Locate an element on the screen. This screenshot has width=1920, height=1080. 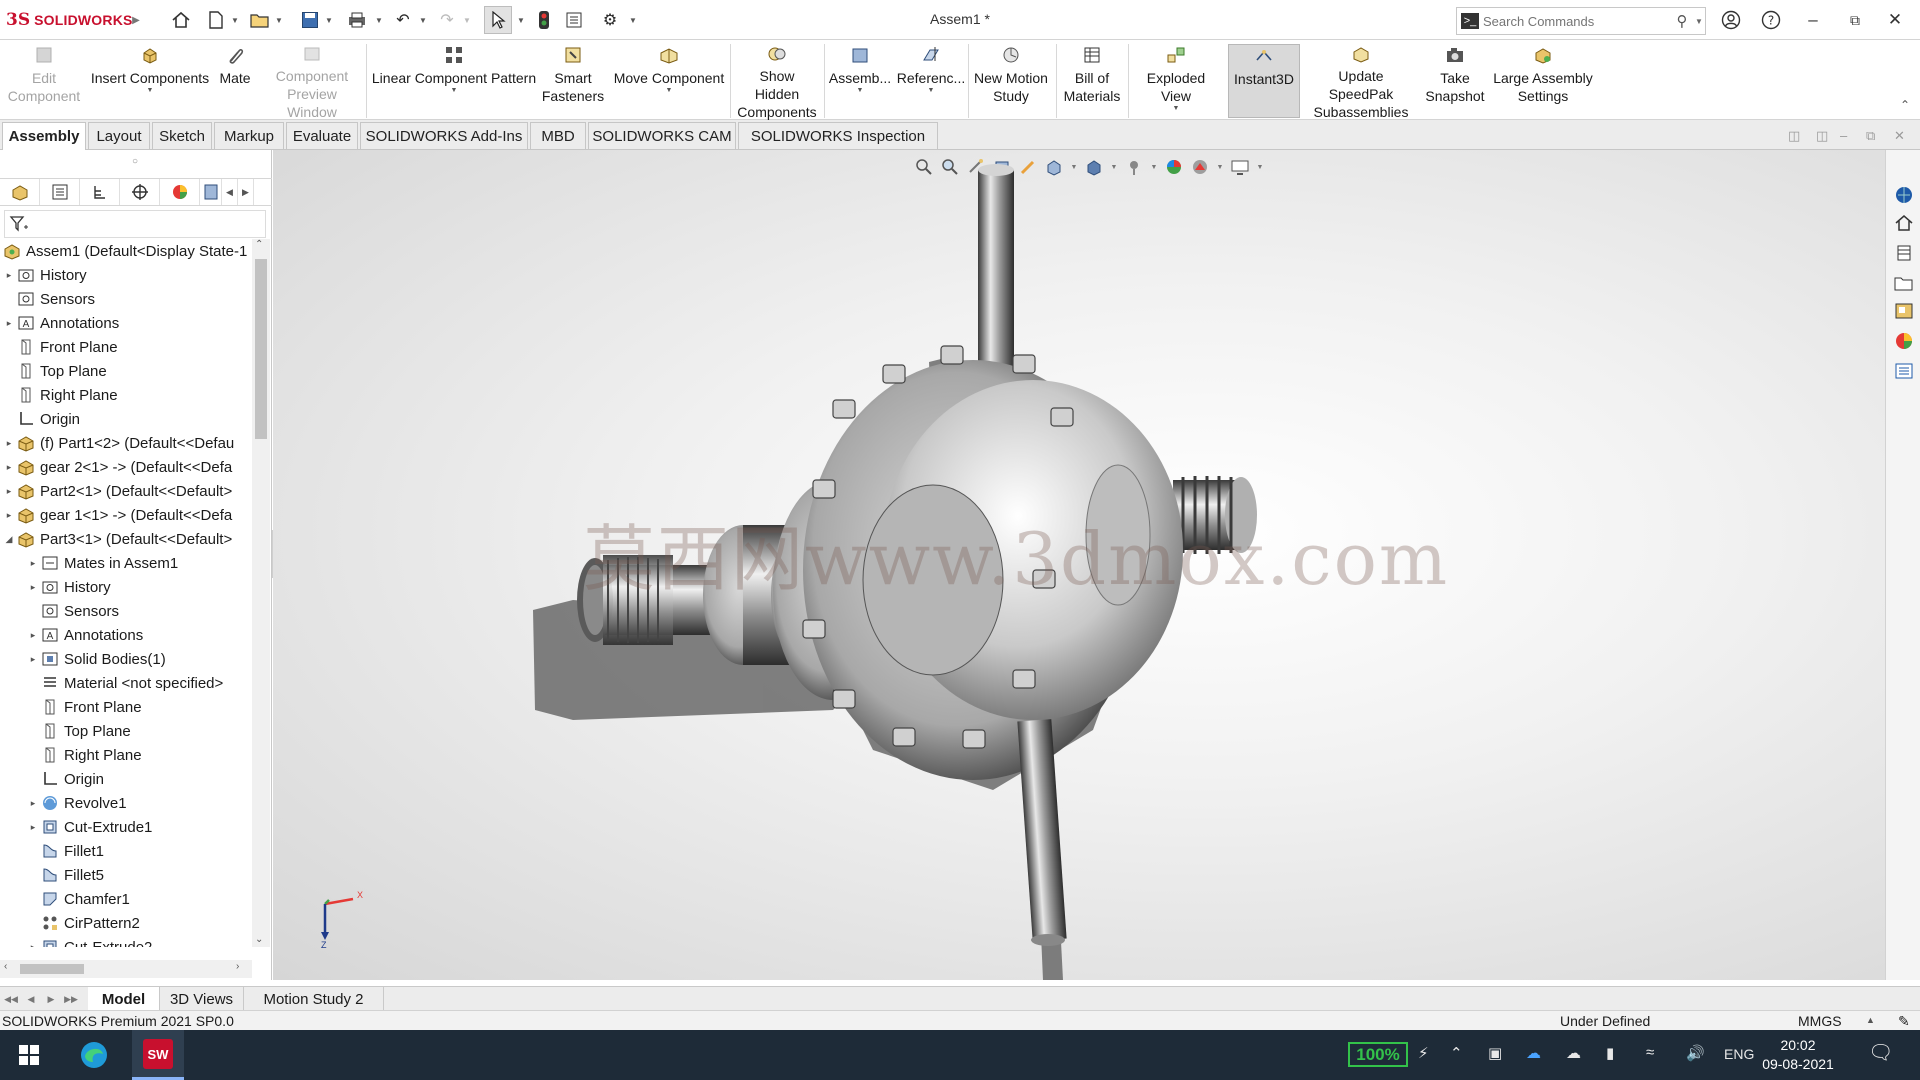
component-preview-window-button: Component Preview Window is located at coordinates (312, 82).